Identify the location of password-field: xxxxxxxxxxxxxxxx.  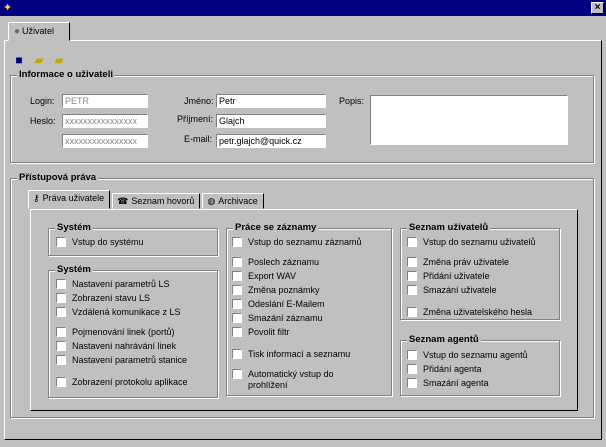
(105, 121).